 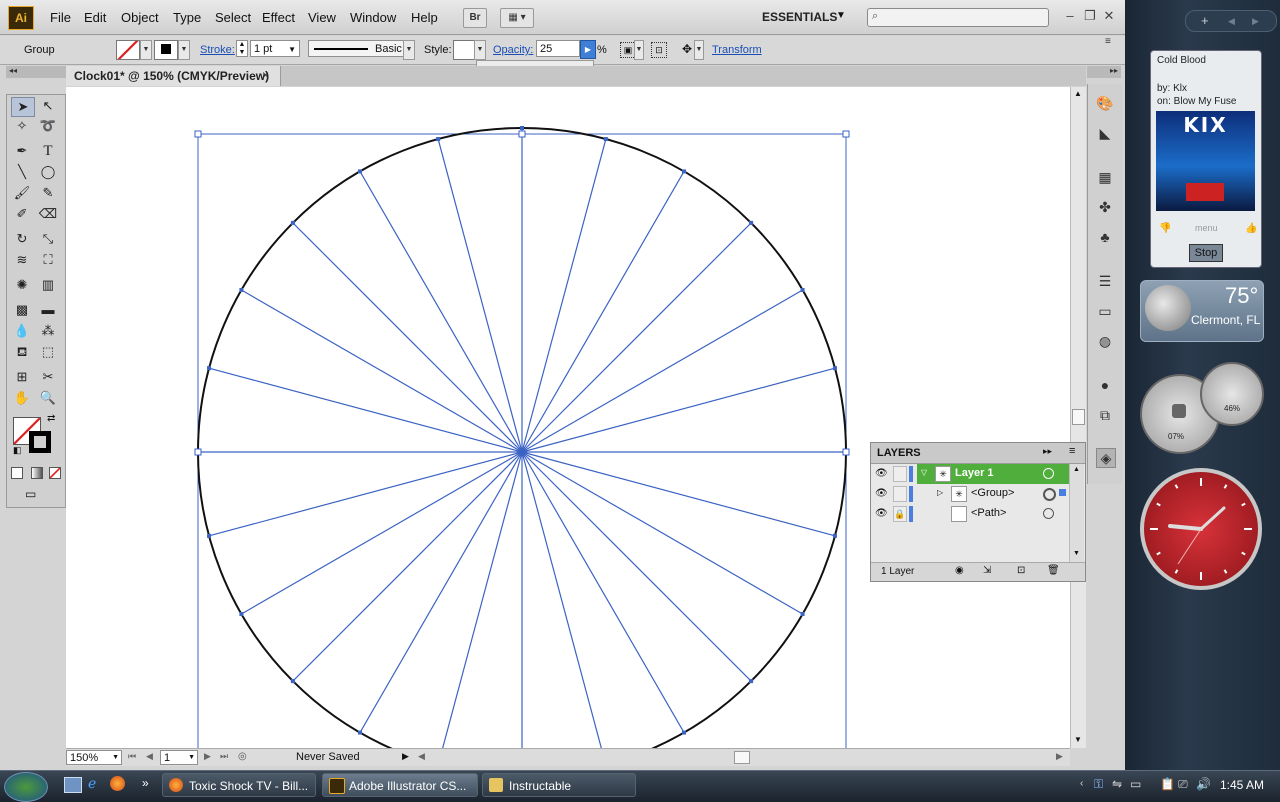 What do you see at coordinates (48, 151) in the screenshot?
I see `type-tool-icon: T` at bounding box center [48, 151].